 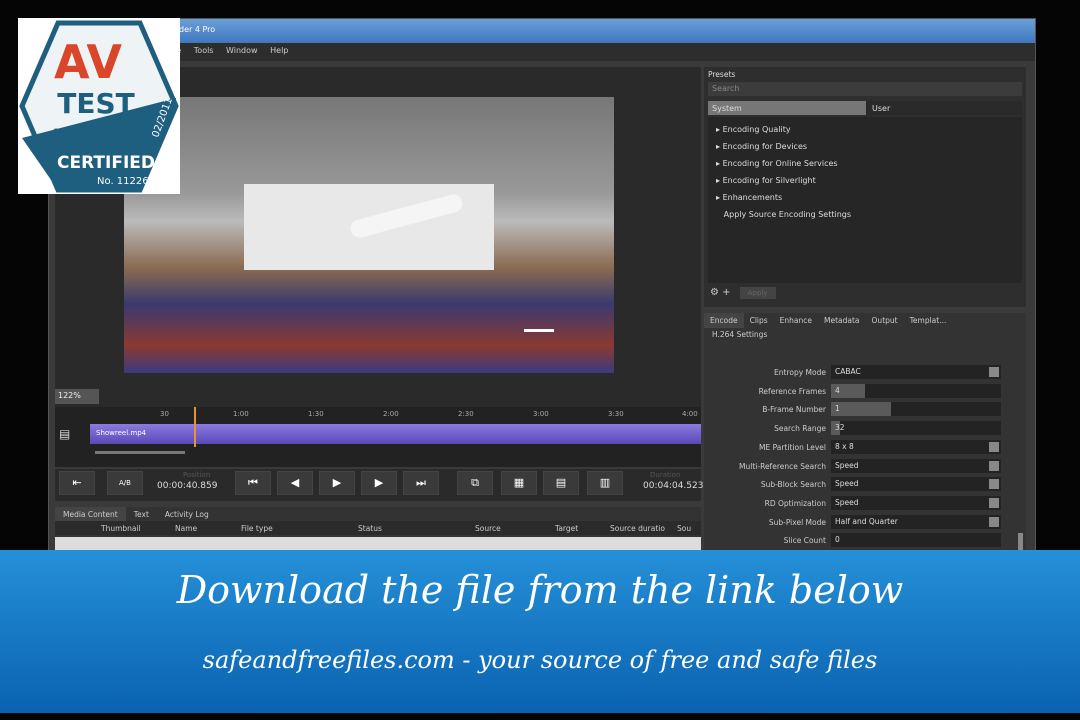 I want to click on step-forward-button: ▶, so click(x=379, y=483).